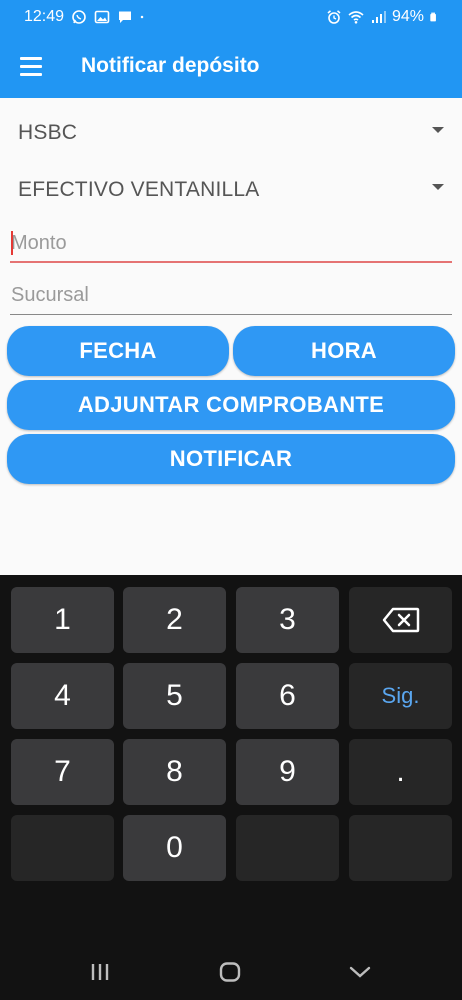 This screenshot has width=462, height=1000. I want to click on key-blank-left, so click(62, 848).